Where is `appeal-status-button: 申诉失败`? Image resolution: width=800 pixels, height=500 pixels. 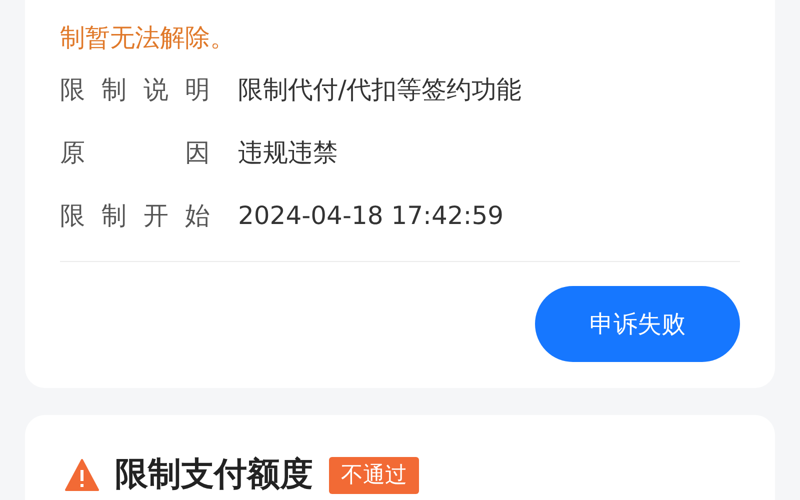 appeal-status-button: 申诉失败 is located at coordinates (637, 324).